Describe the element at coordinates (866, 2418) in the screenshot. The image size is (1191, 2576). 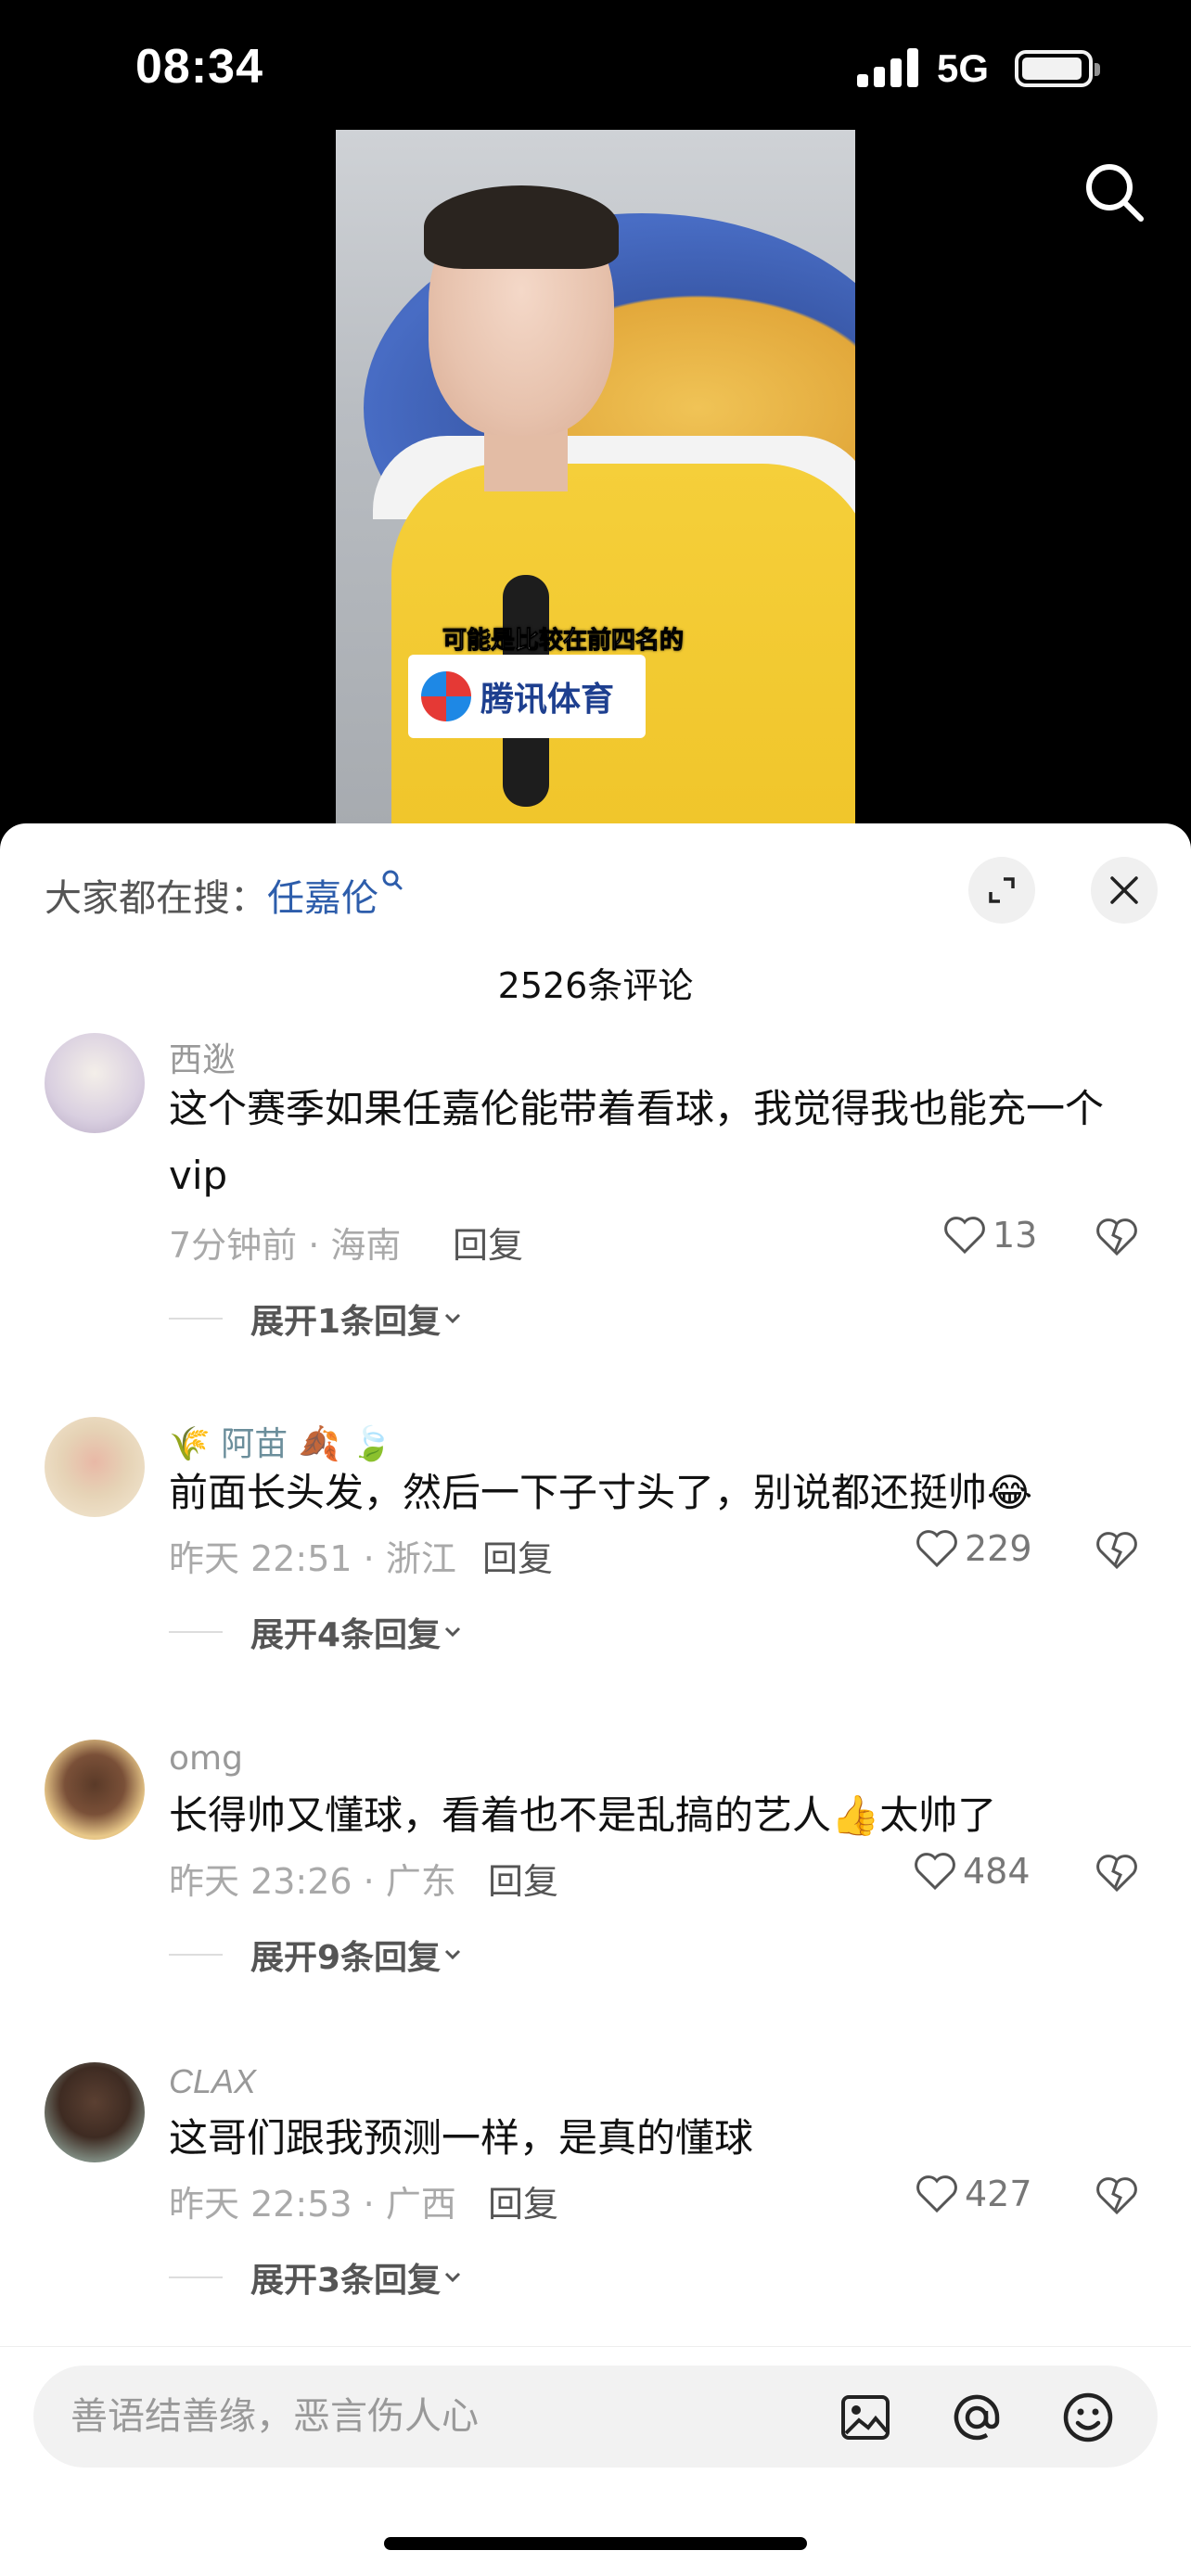
I see `image-icon` at that location.